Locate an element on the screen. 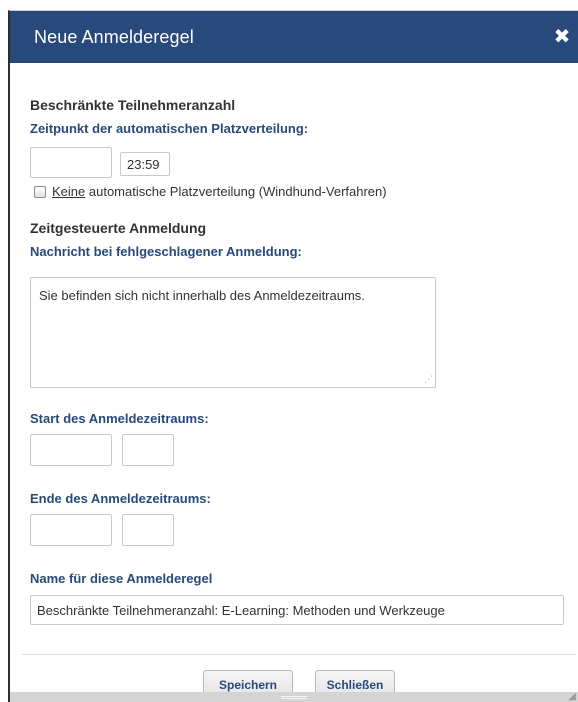 This screenshot has width=578, height=702. end-period-label: Ende des Anmeldezeitraums: is located at coordinates (120, 498).